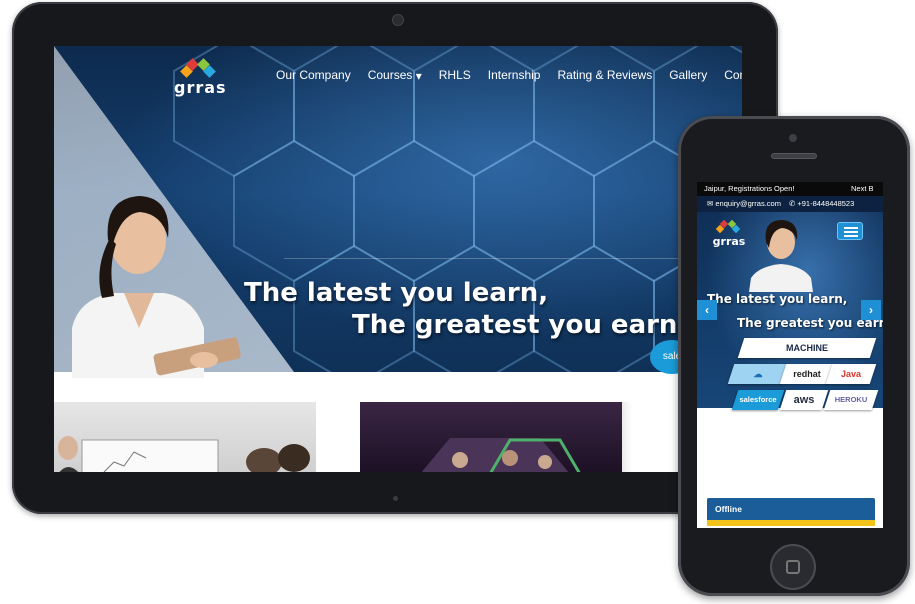  What do you see at coordinates (184, 454) in the screenshot?
I see `classroom-image` at bounding box center [184, 454].